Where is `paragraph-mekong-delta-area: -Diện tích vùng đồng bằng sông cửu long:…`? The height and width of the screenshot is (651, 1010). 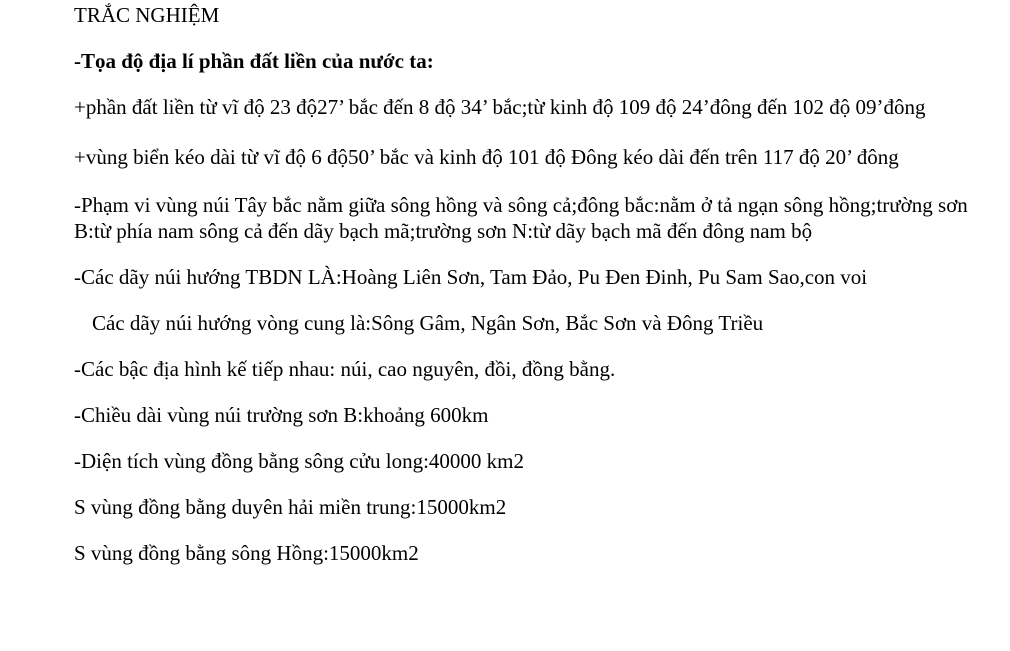
paragraph-mekong-delta-area: -Diện tích vùng đồng bằng sông cửu long:… is located at coordinates (299, 461).